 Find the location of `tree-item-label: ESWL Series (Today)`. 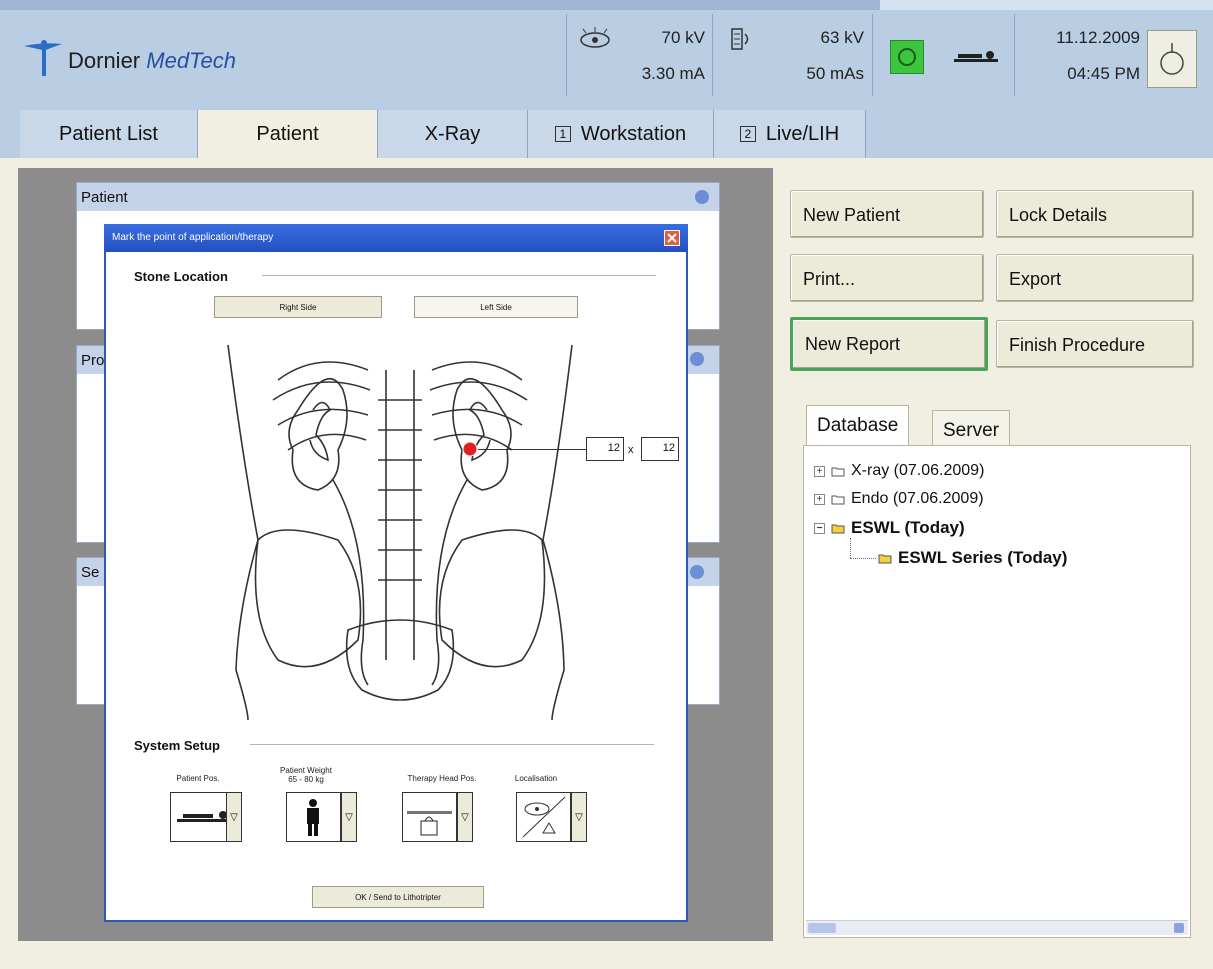

tree-item-label: ESWL Series (Today) is located at coordinates (983, 557).